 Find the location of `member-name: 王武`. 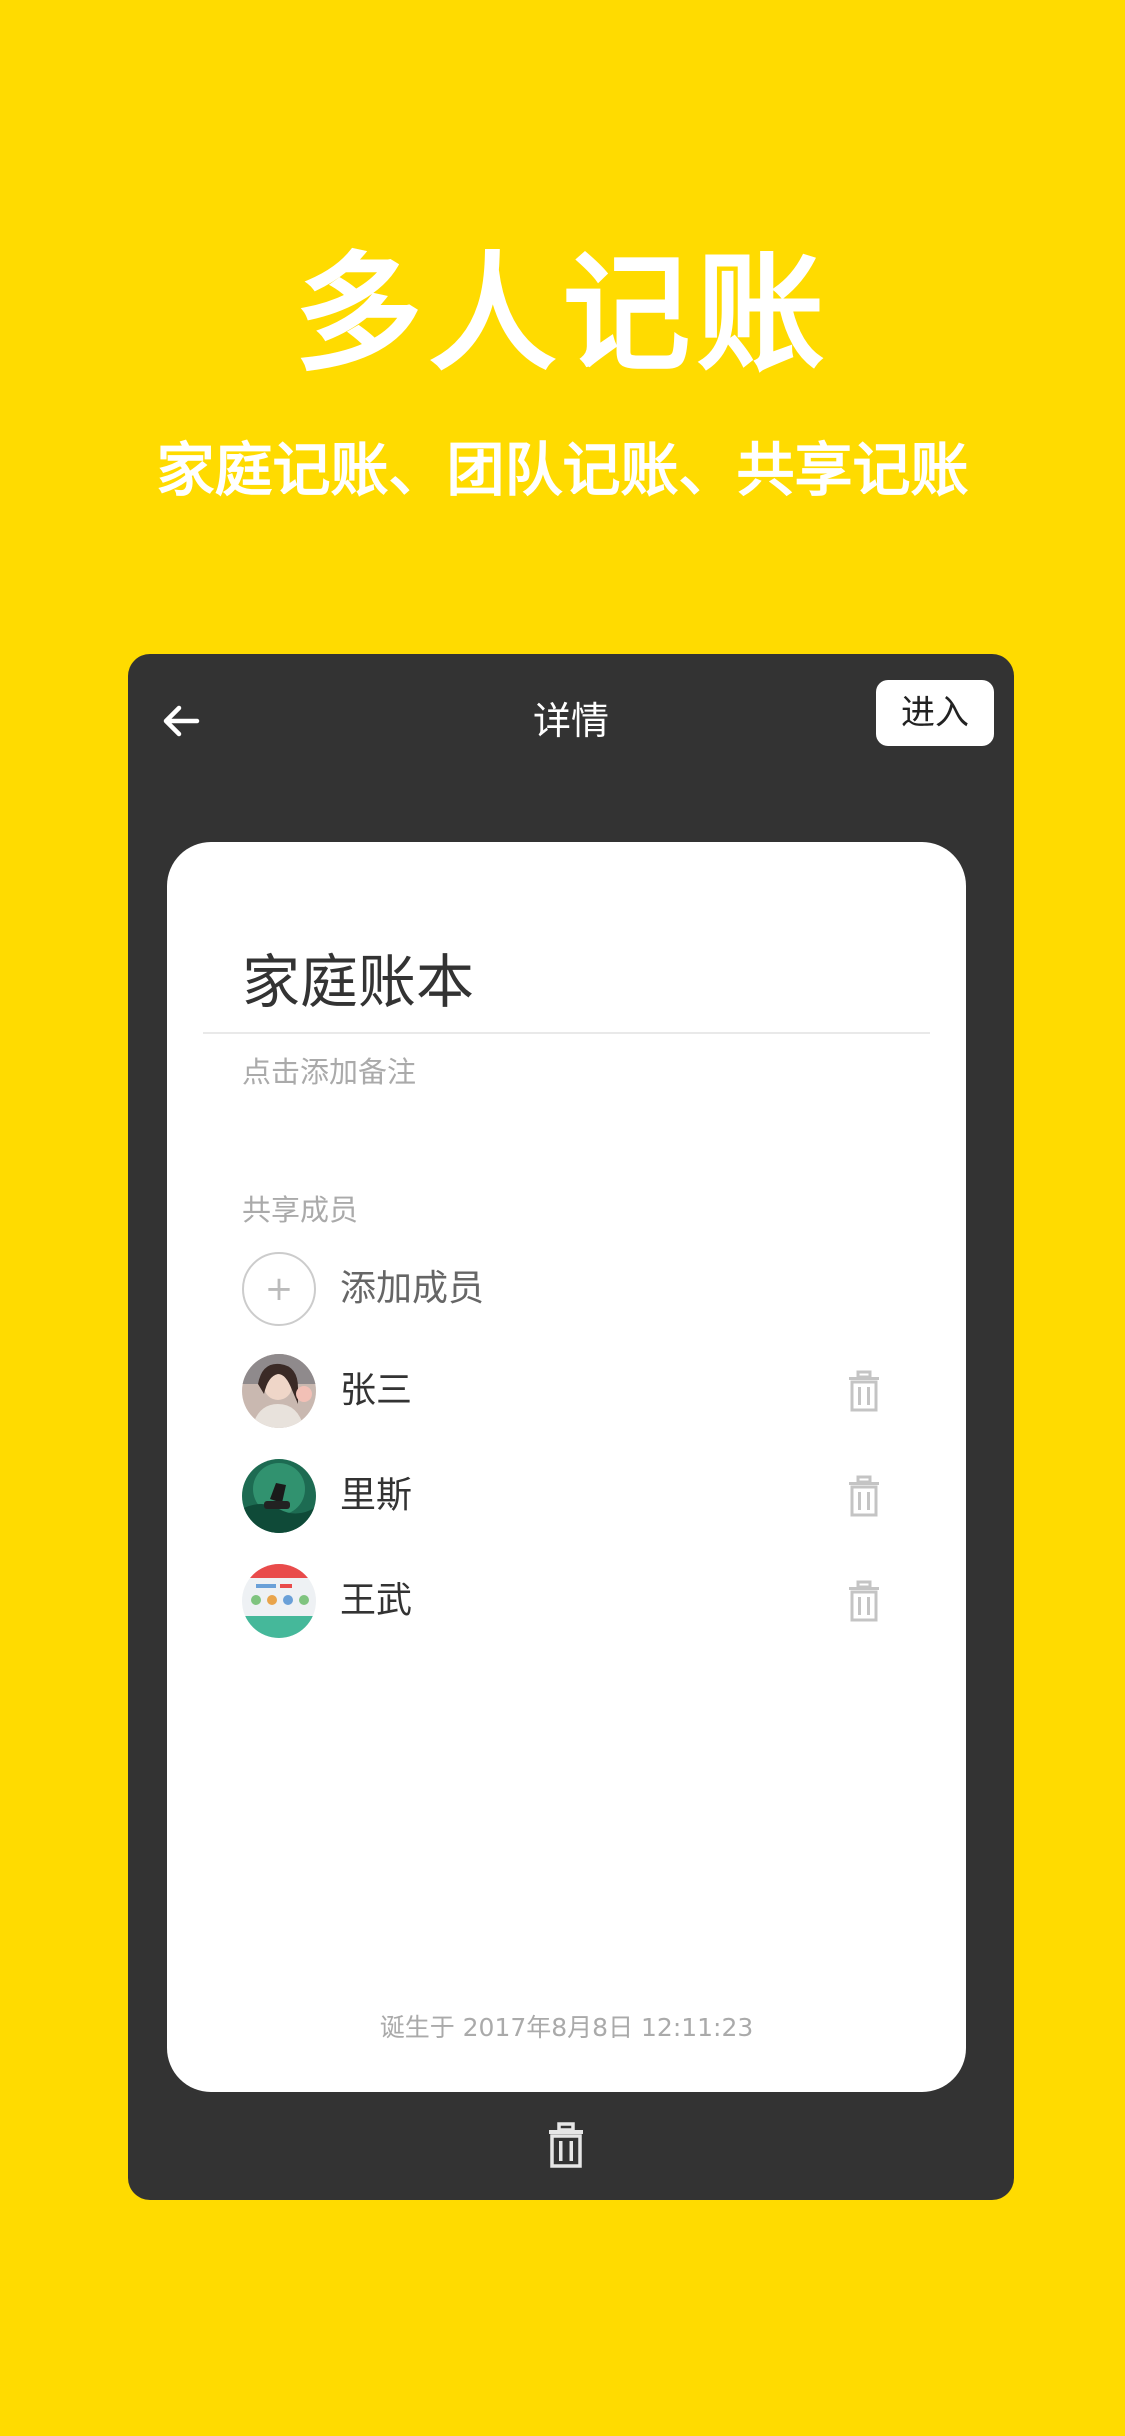

member-name: 王武 is located at coordinates (376, 1600).